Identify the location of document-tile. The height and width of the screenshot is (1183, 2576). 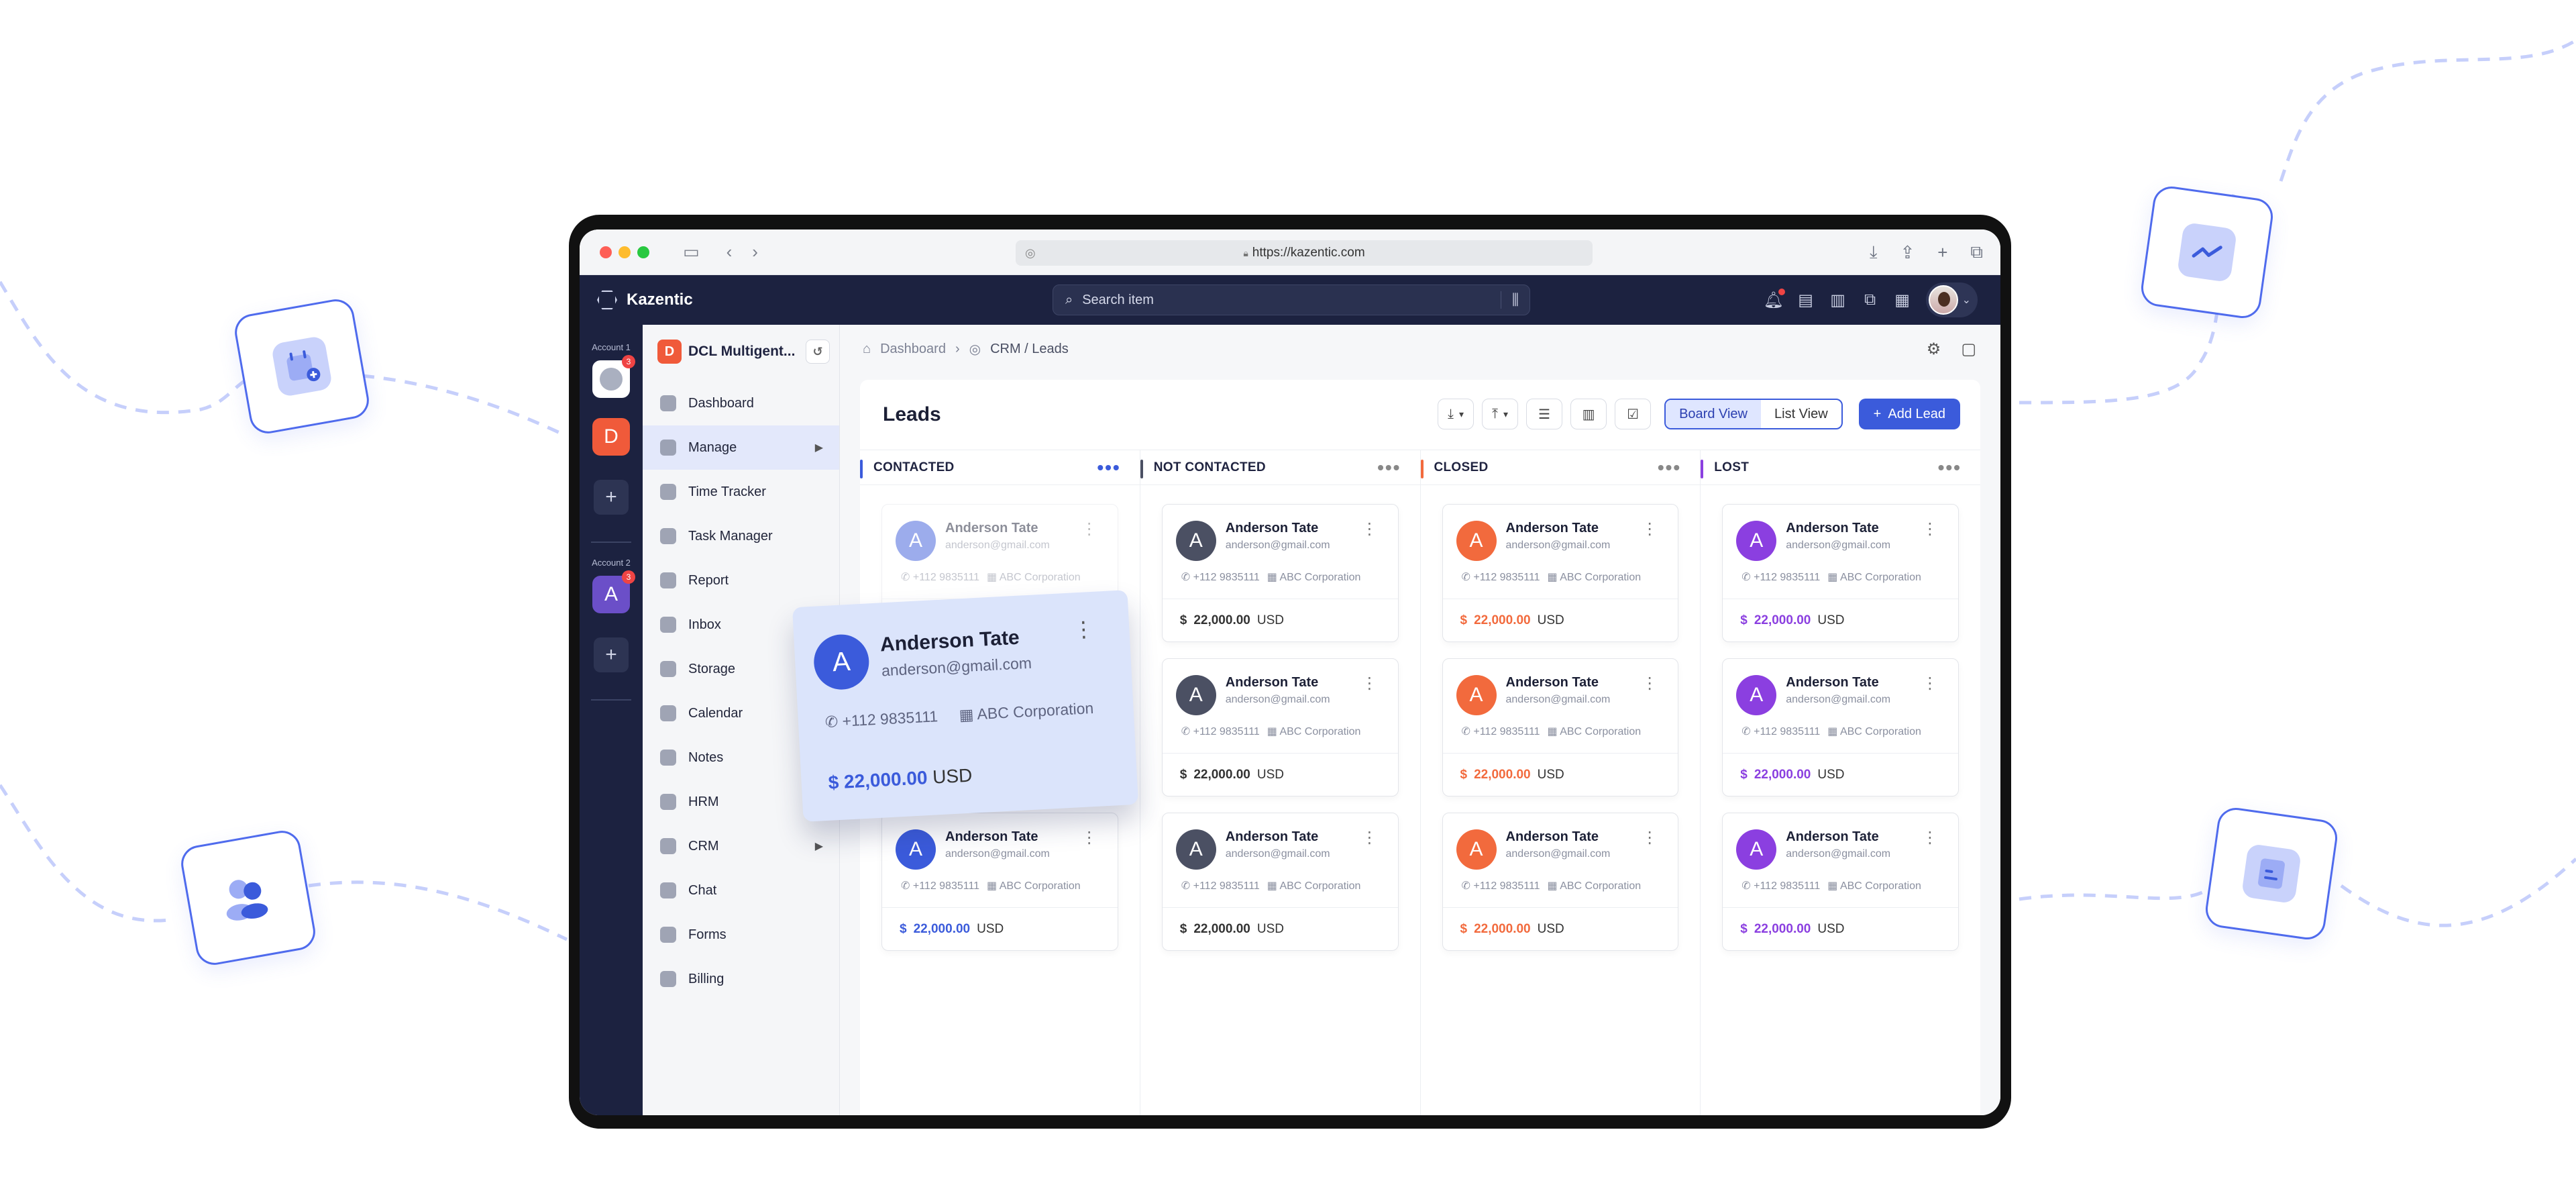
(2271, 874).